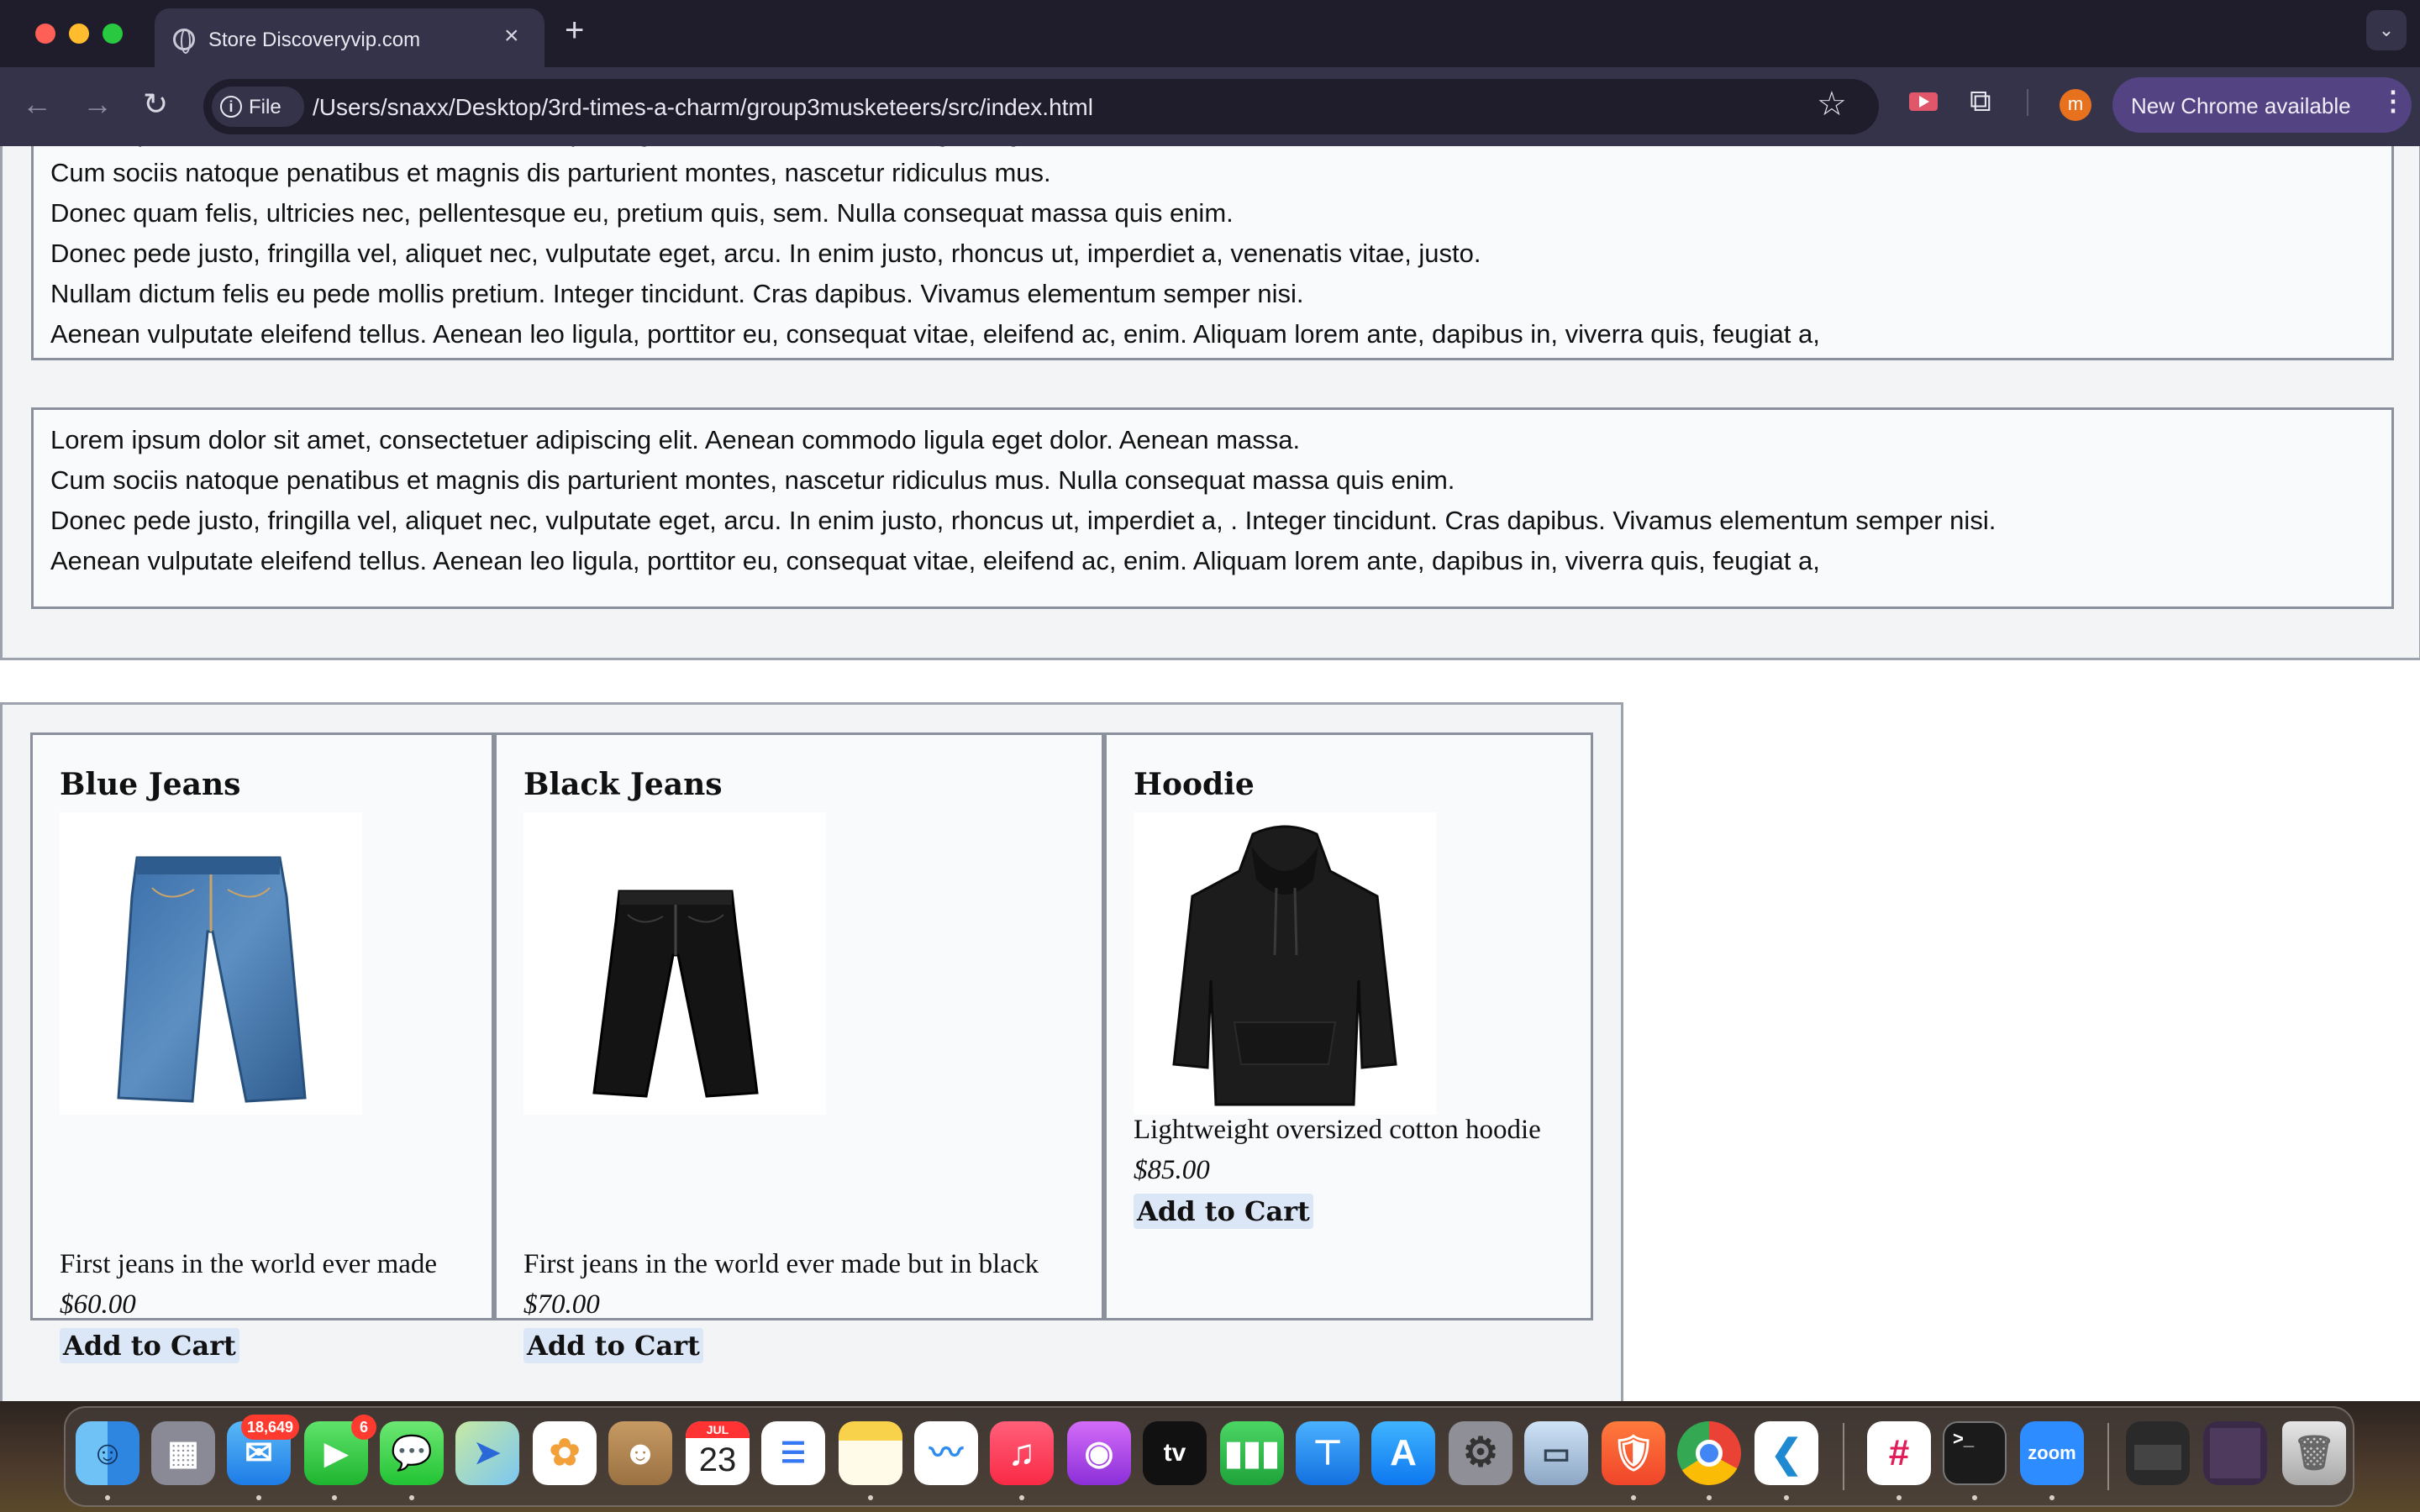  Describe the element at coordinates (412, 1453) in the screenshot. I see `messages-icon: 💬` at that location.